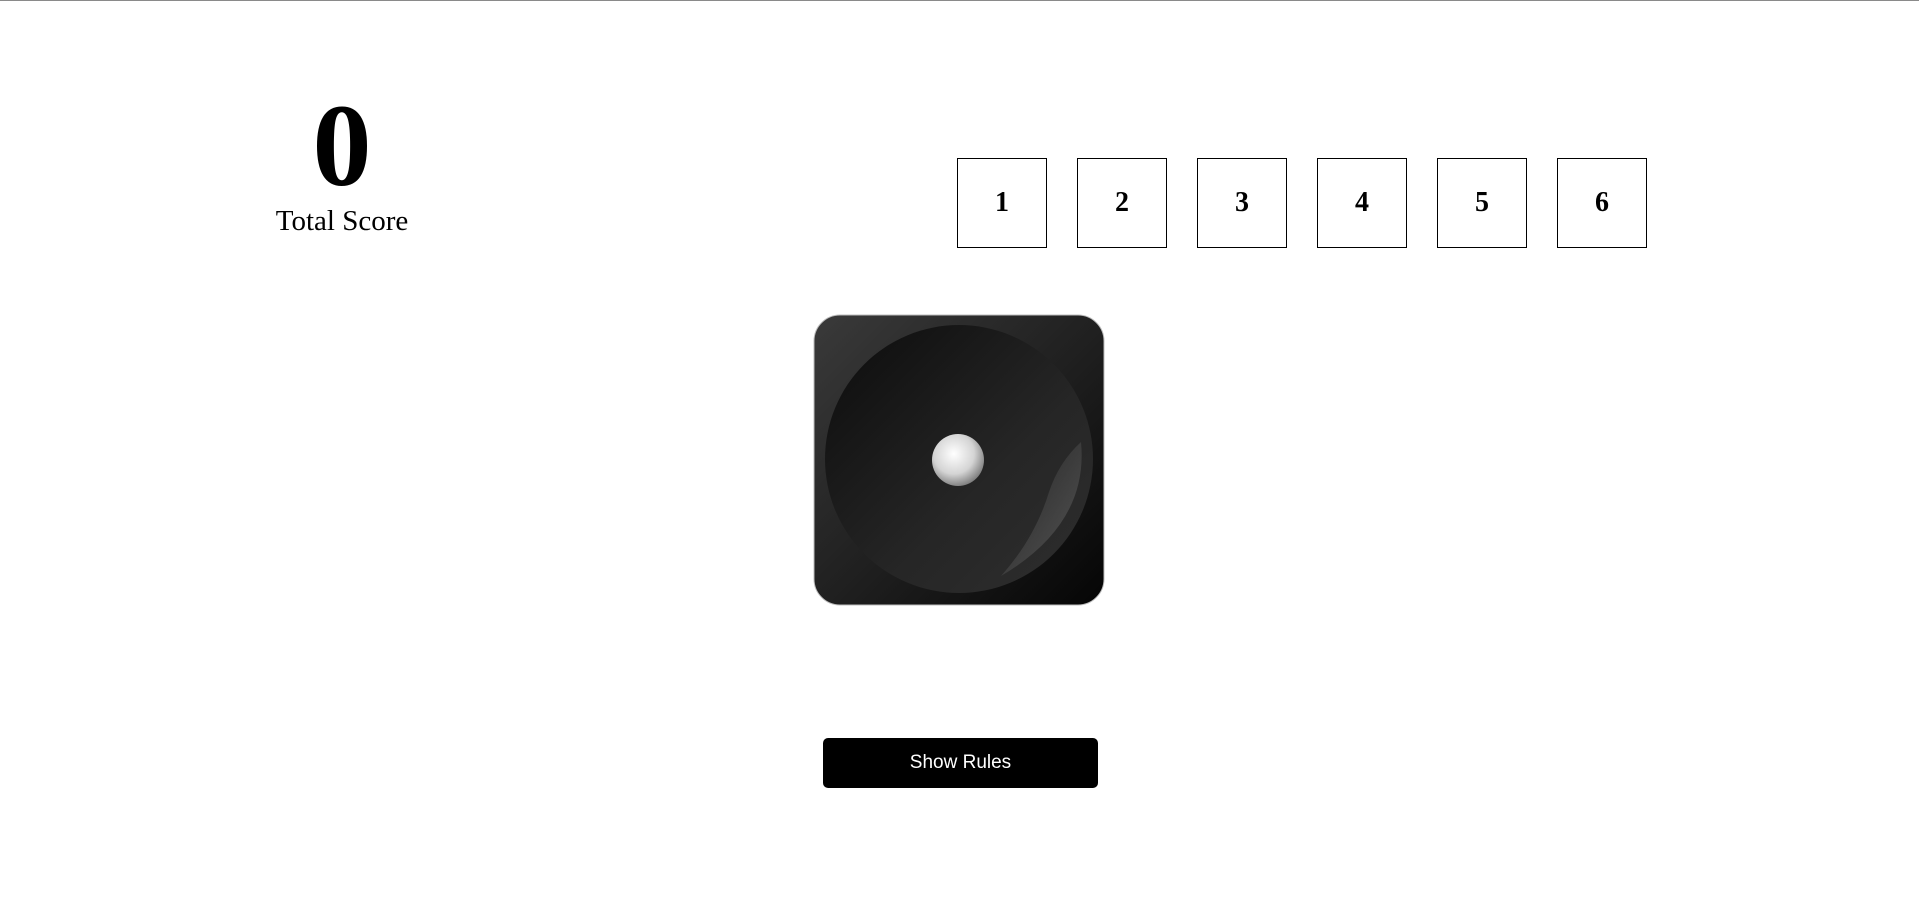  Describe the element at coordinates (959, 0) in the screenshot. I see `top-border` at that location.